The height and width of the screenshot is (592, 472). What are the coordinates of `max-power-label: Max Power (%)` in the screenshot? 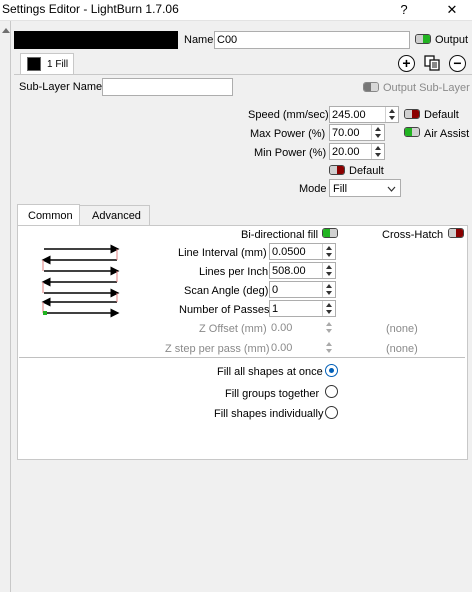 It's located at (288, 134).